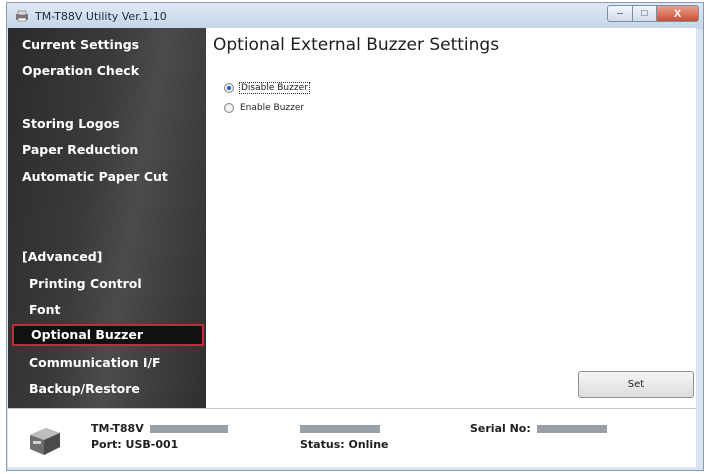  I want to click on sidebar-item-automatic-paper-cut: Automatic Paper Cut, so click(107, 177).